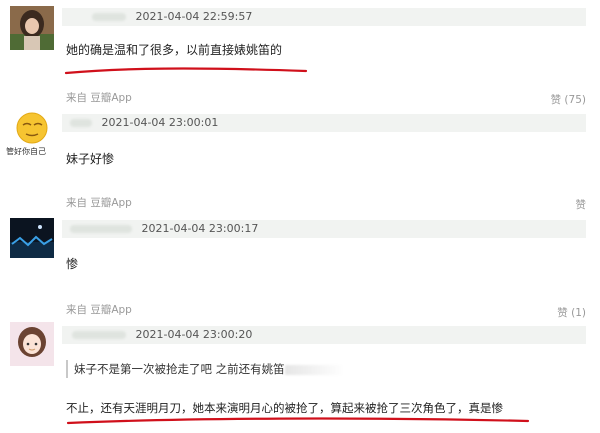 The height and width of the screenshot is (433, 600). What do you see at coordinates (26, 151) in the screenshot?
I see `avatar-caption: 管好你自己` at bounding box center [26, 151].